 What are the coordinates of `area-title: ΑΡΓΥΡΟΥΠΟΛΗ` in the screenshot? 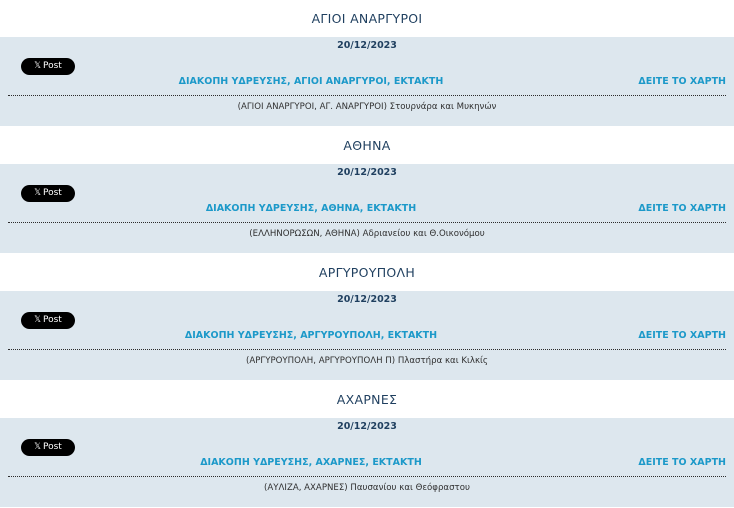 It's located at (367, 272).